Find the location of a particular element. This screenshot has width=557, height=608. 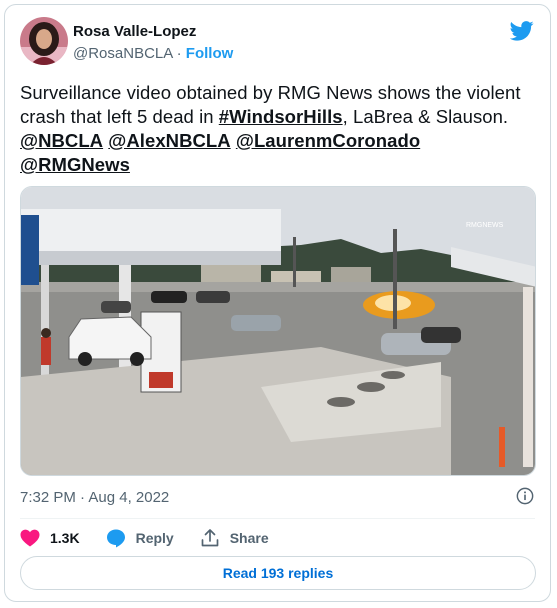

author-name: Rosa Valle-Lopez is located at coordinates (134, 31).